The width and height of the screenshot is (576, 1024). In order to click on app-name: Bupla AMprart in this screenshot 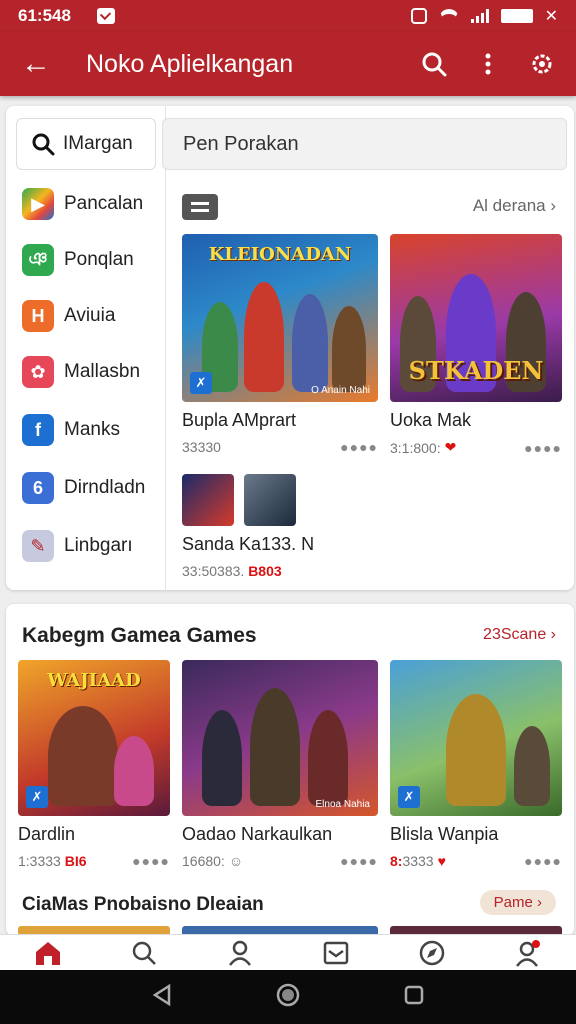, I will do `click(239, 420)`.